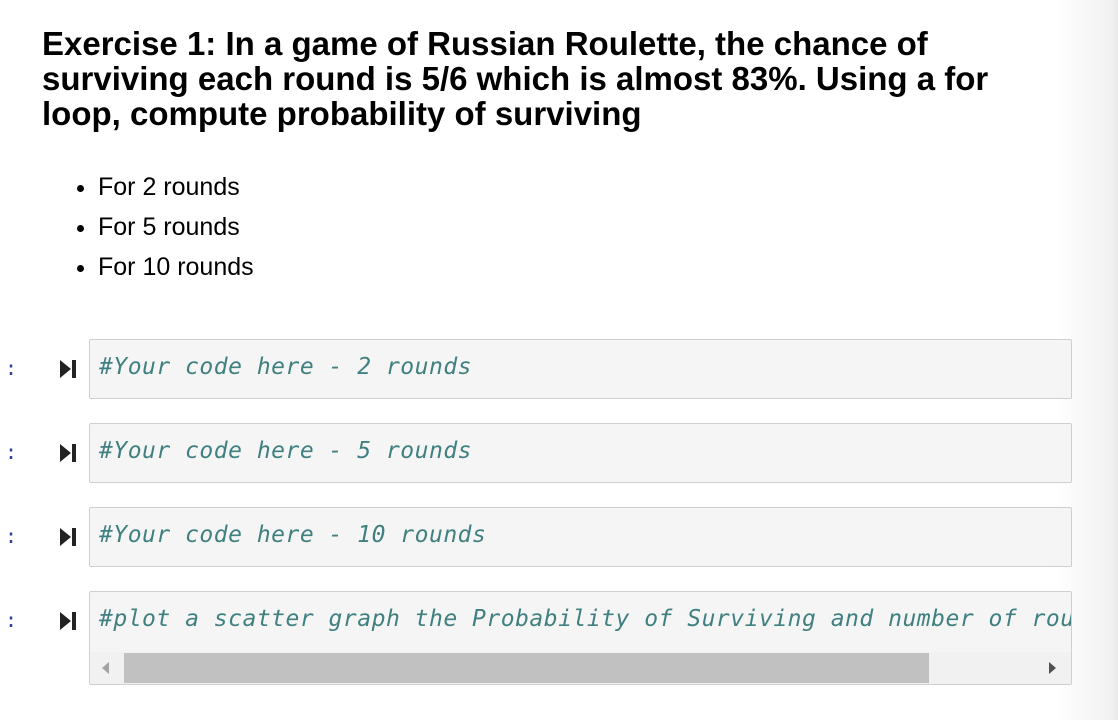 Image resolution: width=1118 pixels, height=720 pixels. I want to click on rounds-list: For 2 rounds For 5 rounds For 10 rounds, so click(542, 227).